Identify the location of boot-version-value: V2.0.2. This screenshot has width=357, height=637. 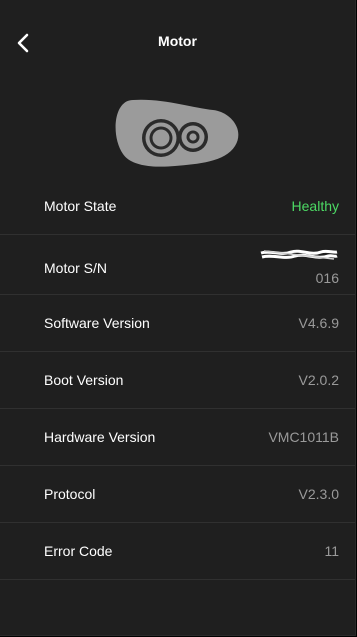
(318, 380).